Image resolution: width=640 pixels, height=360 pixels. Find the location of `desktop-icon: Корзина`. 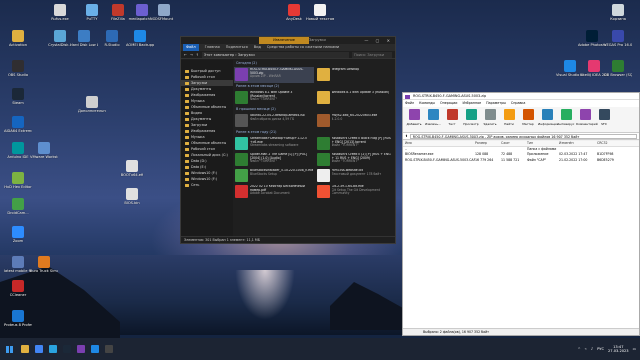

desktop-icon: Корзина is located at coordinates (618, 12).